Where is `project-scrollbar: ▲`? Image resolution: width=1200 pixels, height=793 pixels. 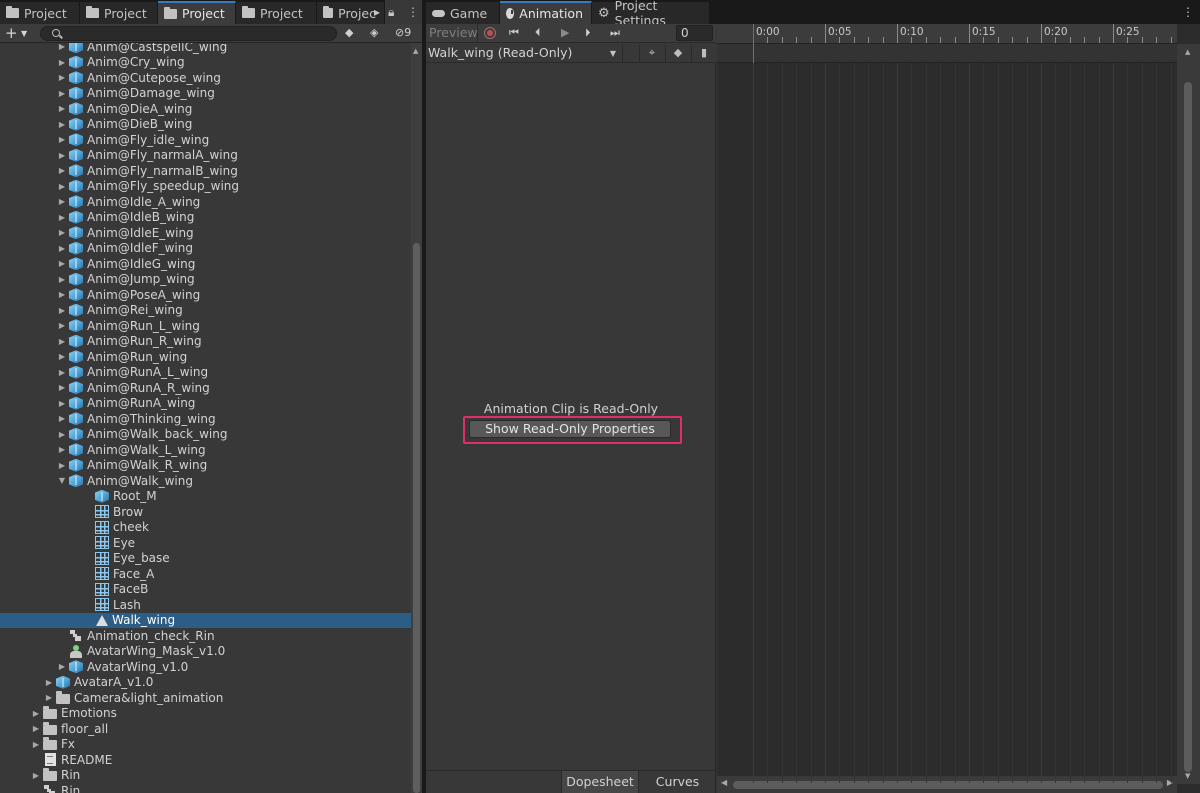 project-scrollbar: ▲ is located at coordinates (416, 418).